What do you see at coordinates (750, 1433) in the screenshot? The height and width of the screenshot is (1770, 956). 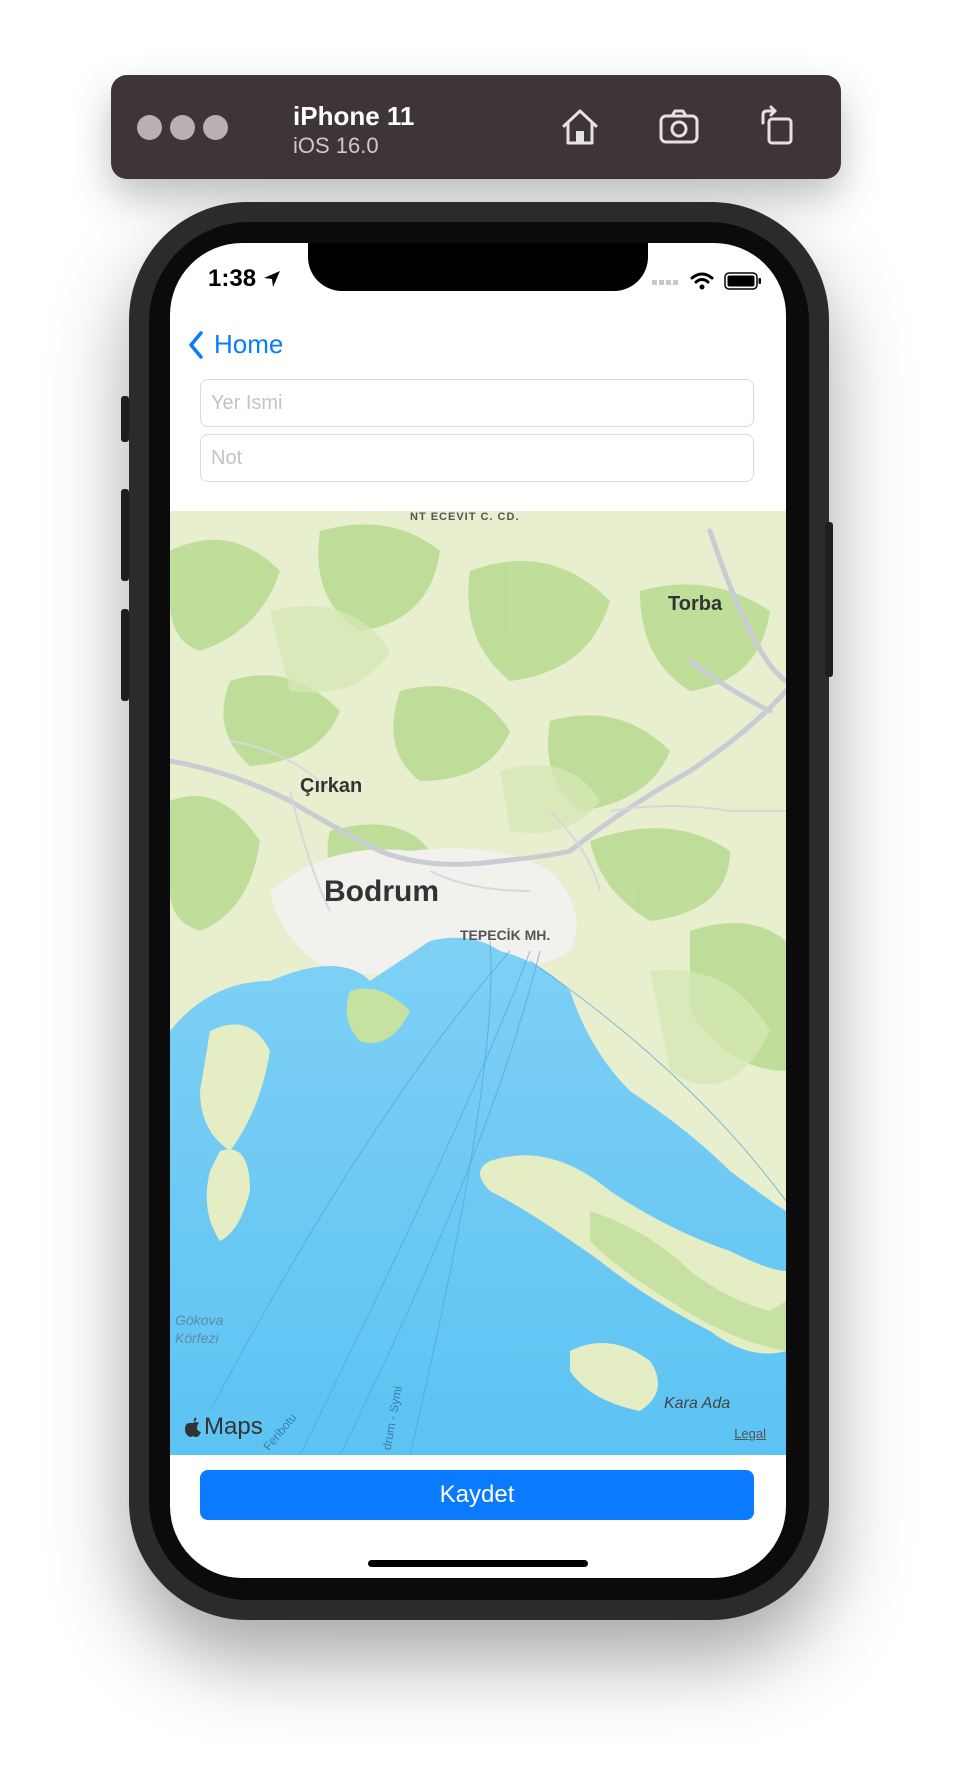 I see `legal-link: Legal` at bounding box center [750, 1433].